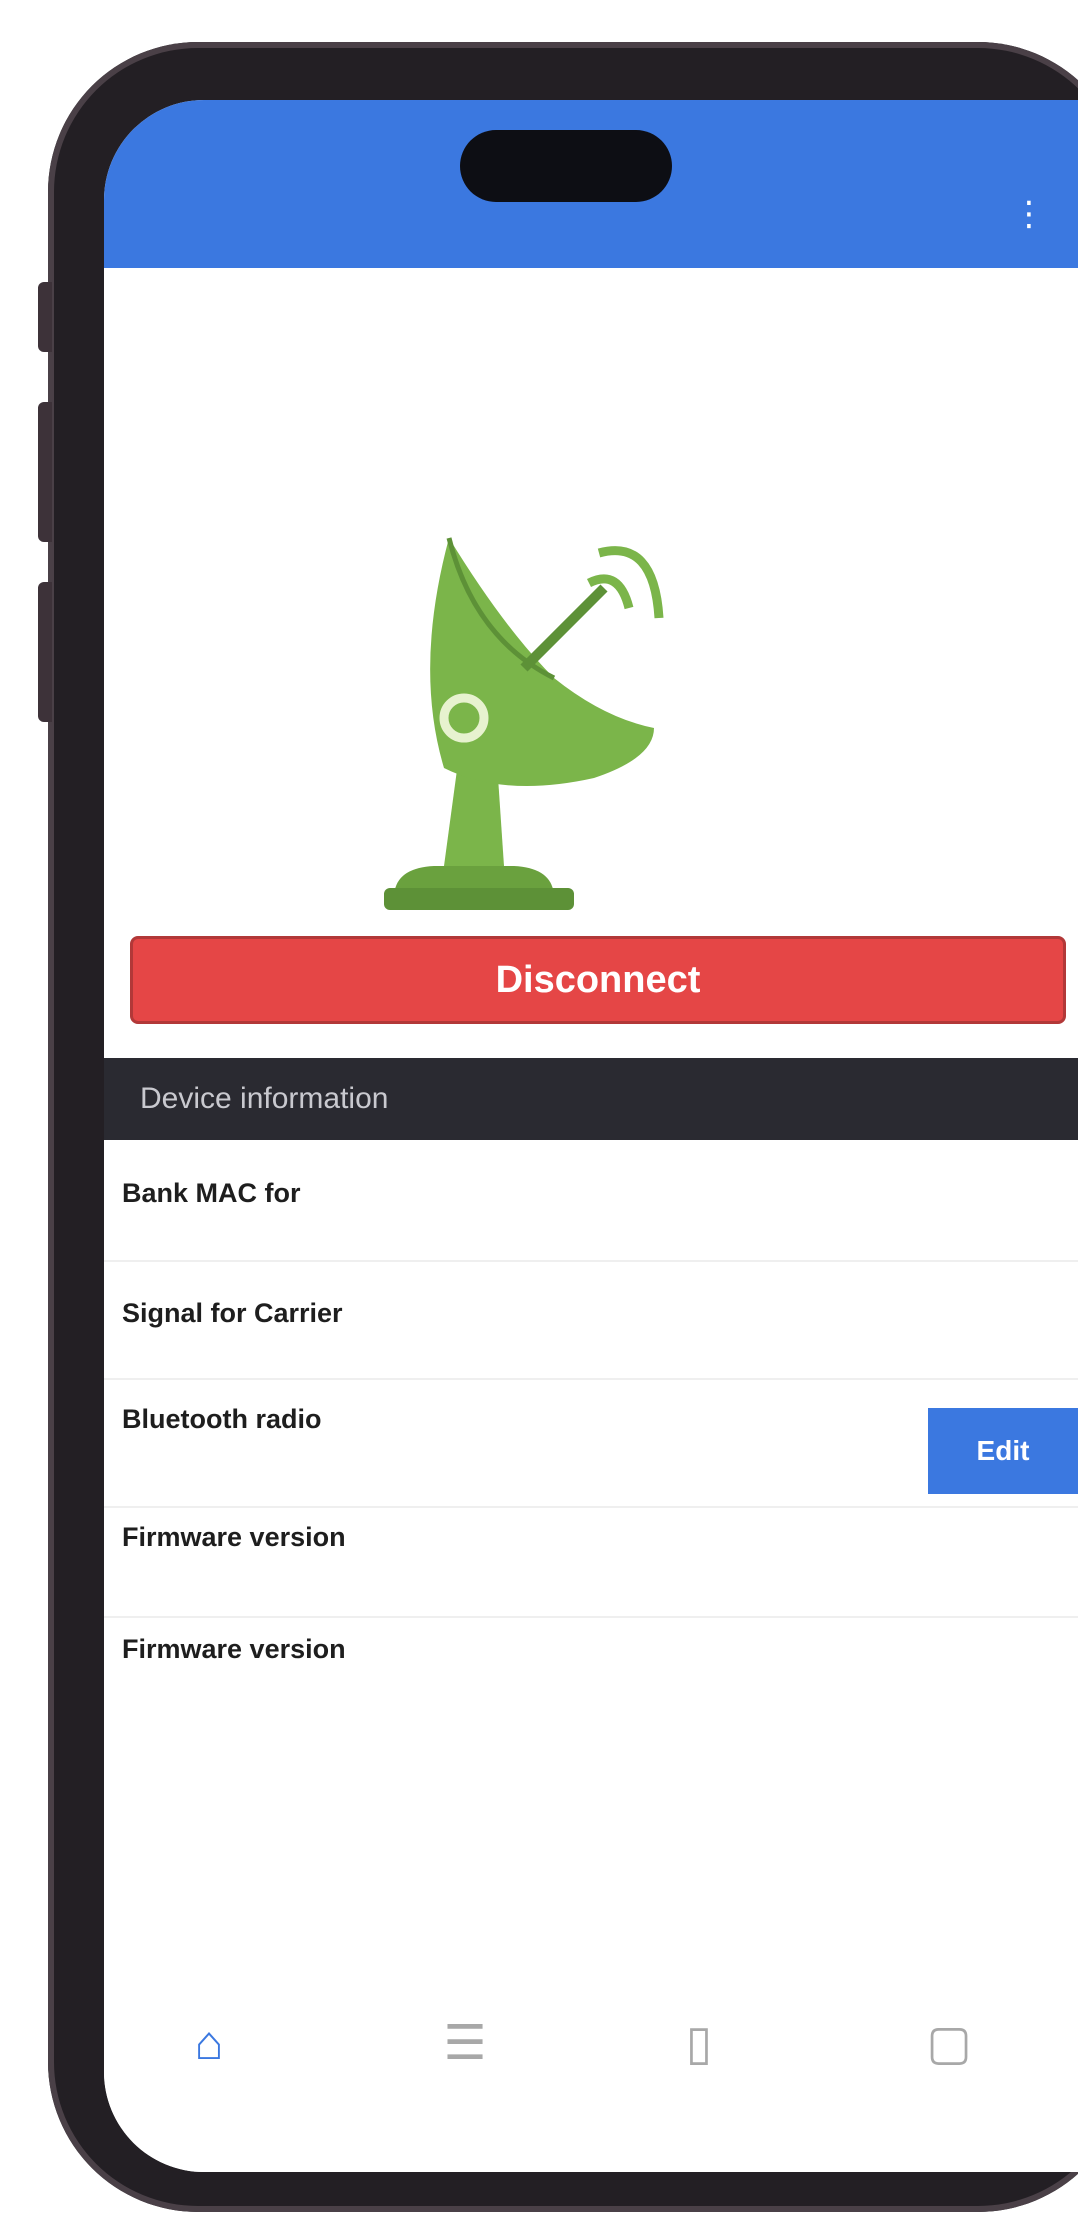  Describe the element at coordinates (591, 1330) in the screenshot. I see `info-row-1: Signal for Carrier` at that location.